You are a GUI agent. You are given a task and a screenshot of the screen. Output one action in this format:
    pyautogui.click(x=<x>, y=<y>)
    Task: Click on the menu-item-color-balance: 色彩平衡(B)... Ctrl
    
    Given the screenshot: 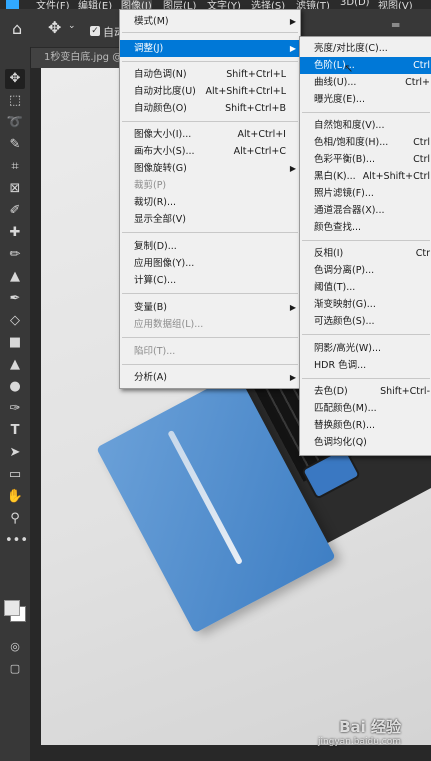 What is the action you would take?
    pyautogui.click(x=365, y=159)
    